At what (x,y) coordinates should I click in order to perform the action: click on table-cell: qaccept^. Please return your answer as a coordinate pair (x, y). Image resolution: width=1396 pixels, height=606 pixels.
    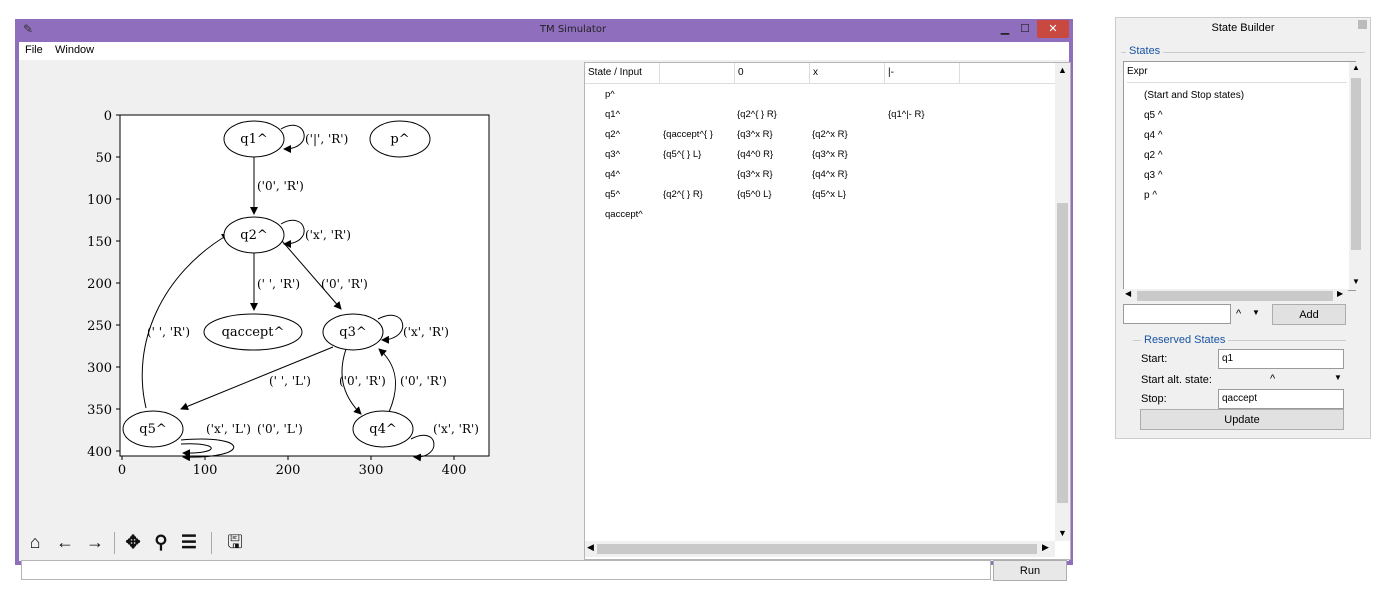
    Looking at the image, I should click on (624, 214).